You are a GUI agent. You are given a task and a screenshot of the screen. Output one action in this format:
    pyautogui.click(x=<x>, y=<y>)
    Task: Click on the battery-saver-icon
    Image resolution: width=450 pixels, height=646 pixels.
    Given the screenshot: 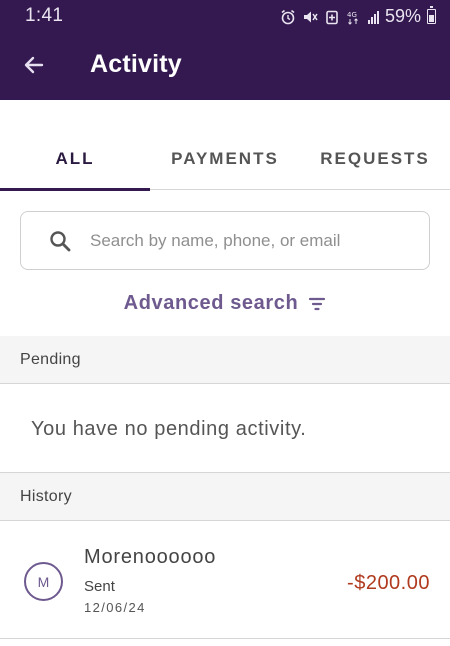 What is the action you would take?
    pyautogui.click(x=332, y=17)
    